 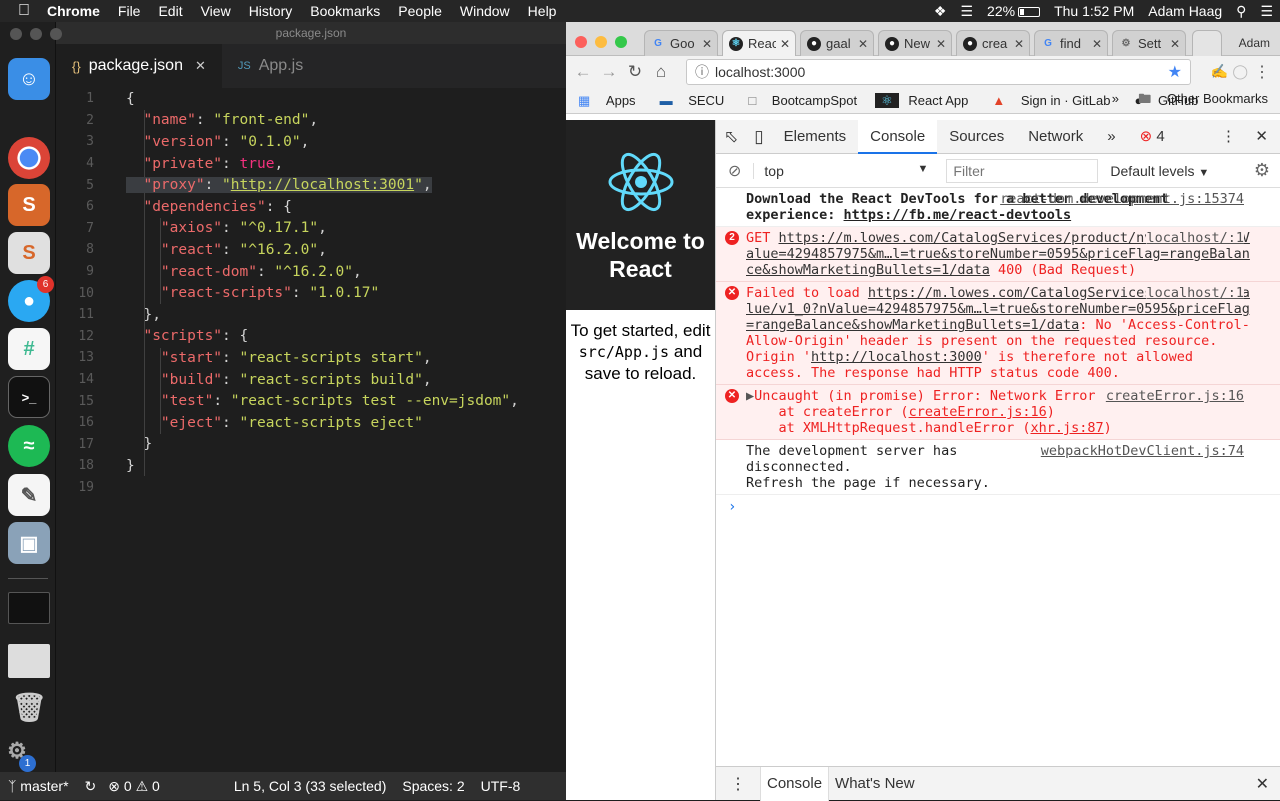 What do you see at coordinates (1219, 71) in the screenshot?
I see `extension-icon: ✍` at bounding box center [1219, 71].